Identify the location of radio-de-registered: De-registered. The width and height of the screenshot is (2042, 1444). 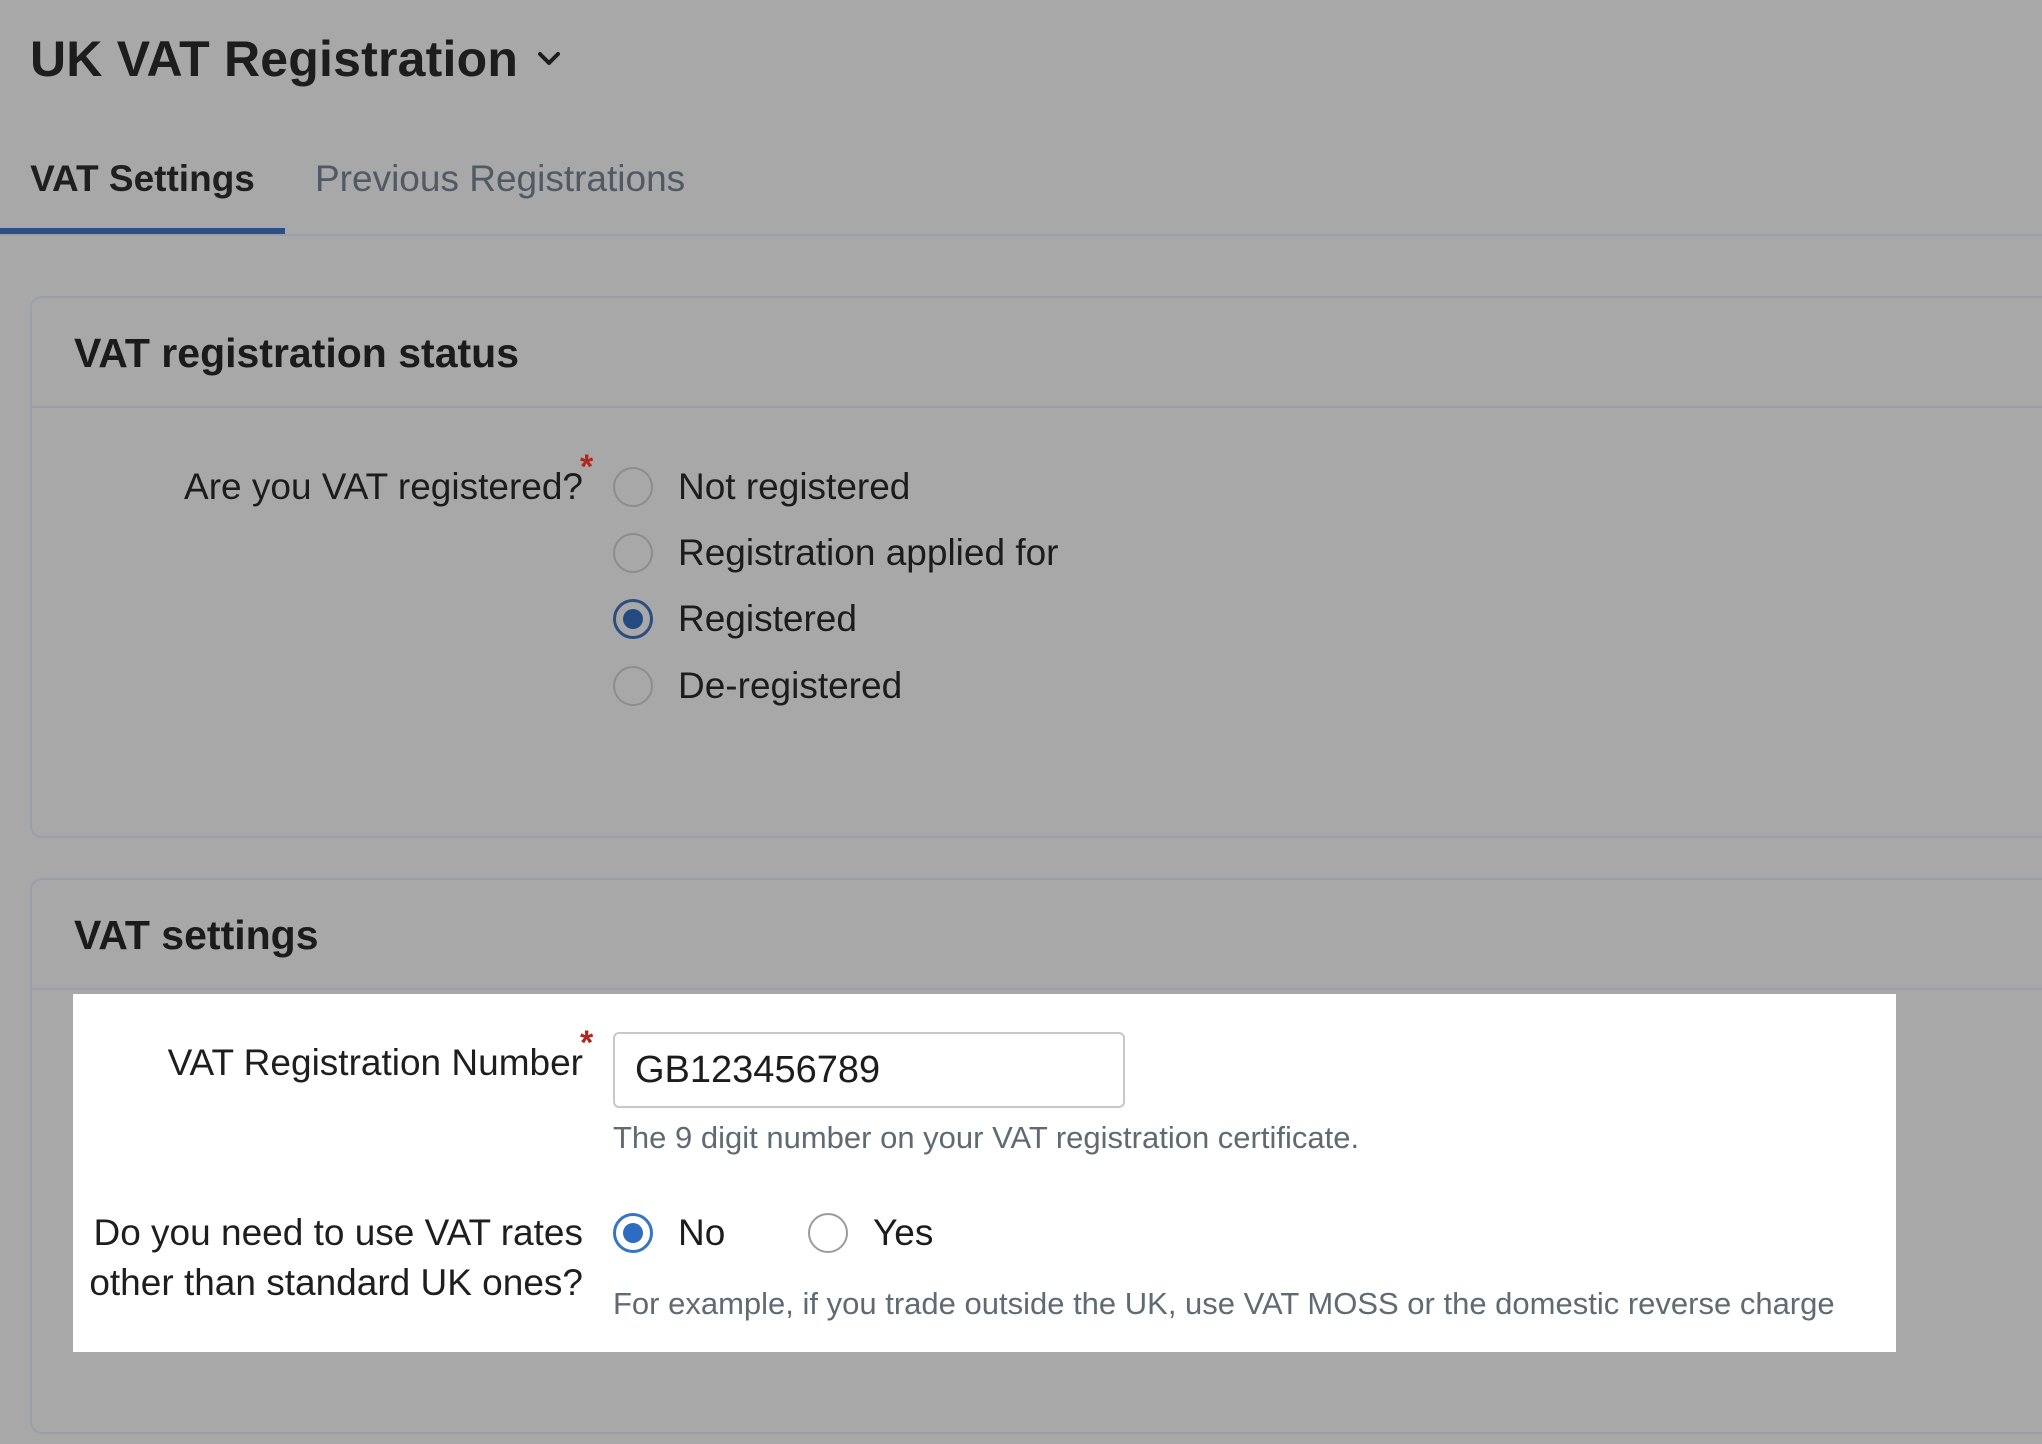
(757, 686).